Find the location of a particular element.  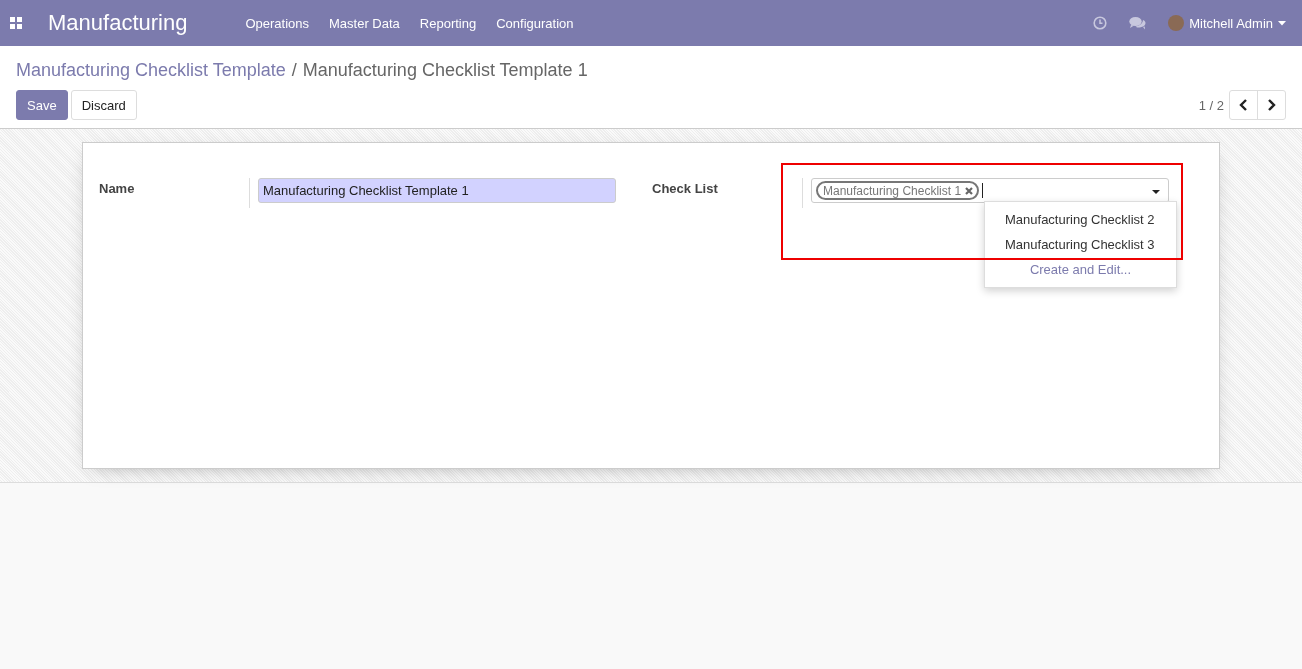

dropdown-option: Manufacturing Checklist 3 is located at coordinates (1080, 244).